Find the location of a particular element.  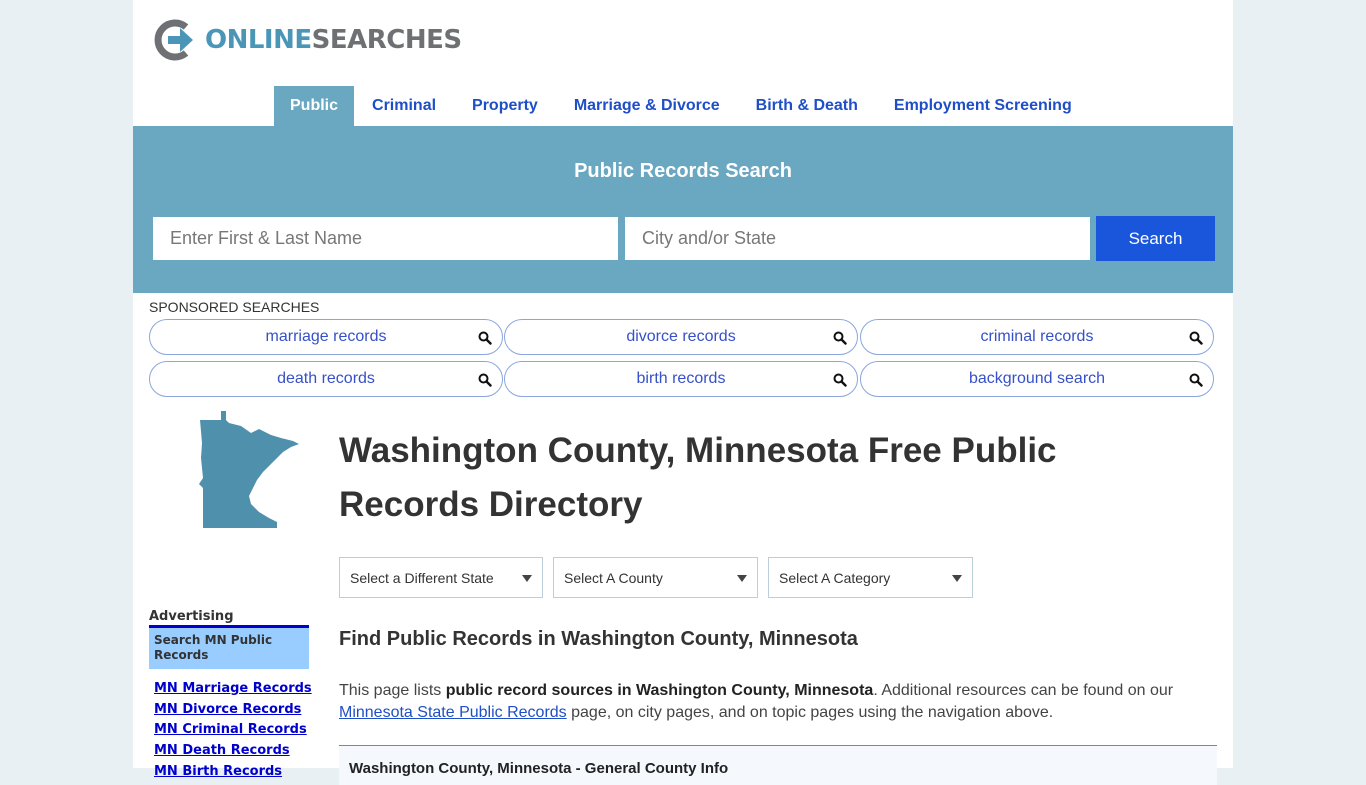

sponsored-label: SPONSORED SEARCHES is located at coordinates (234, 307).